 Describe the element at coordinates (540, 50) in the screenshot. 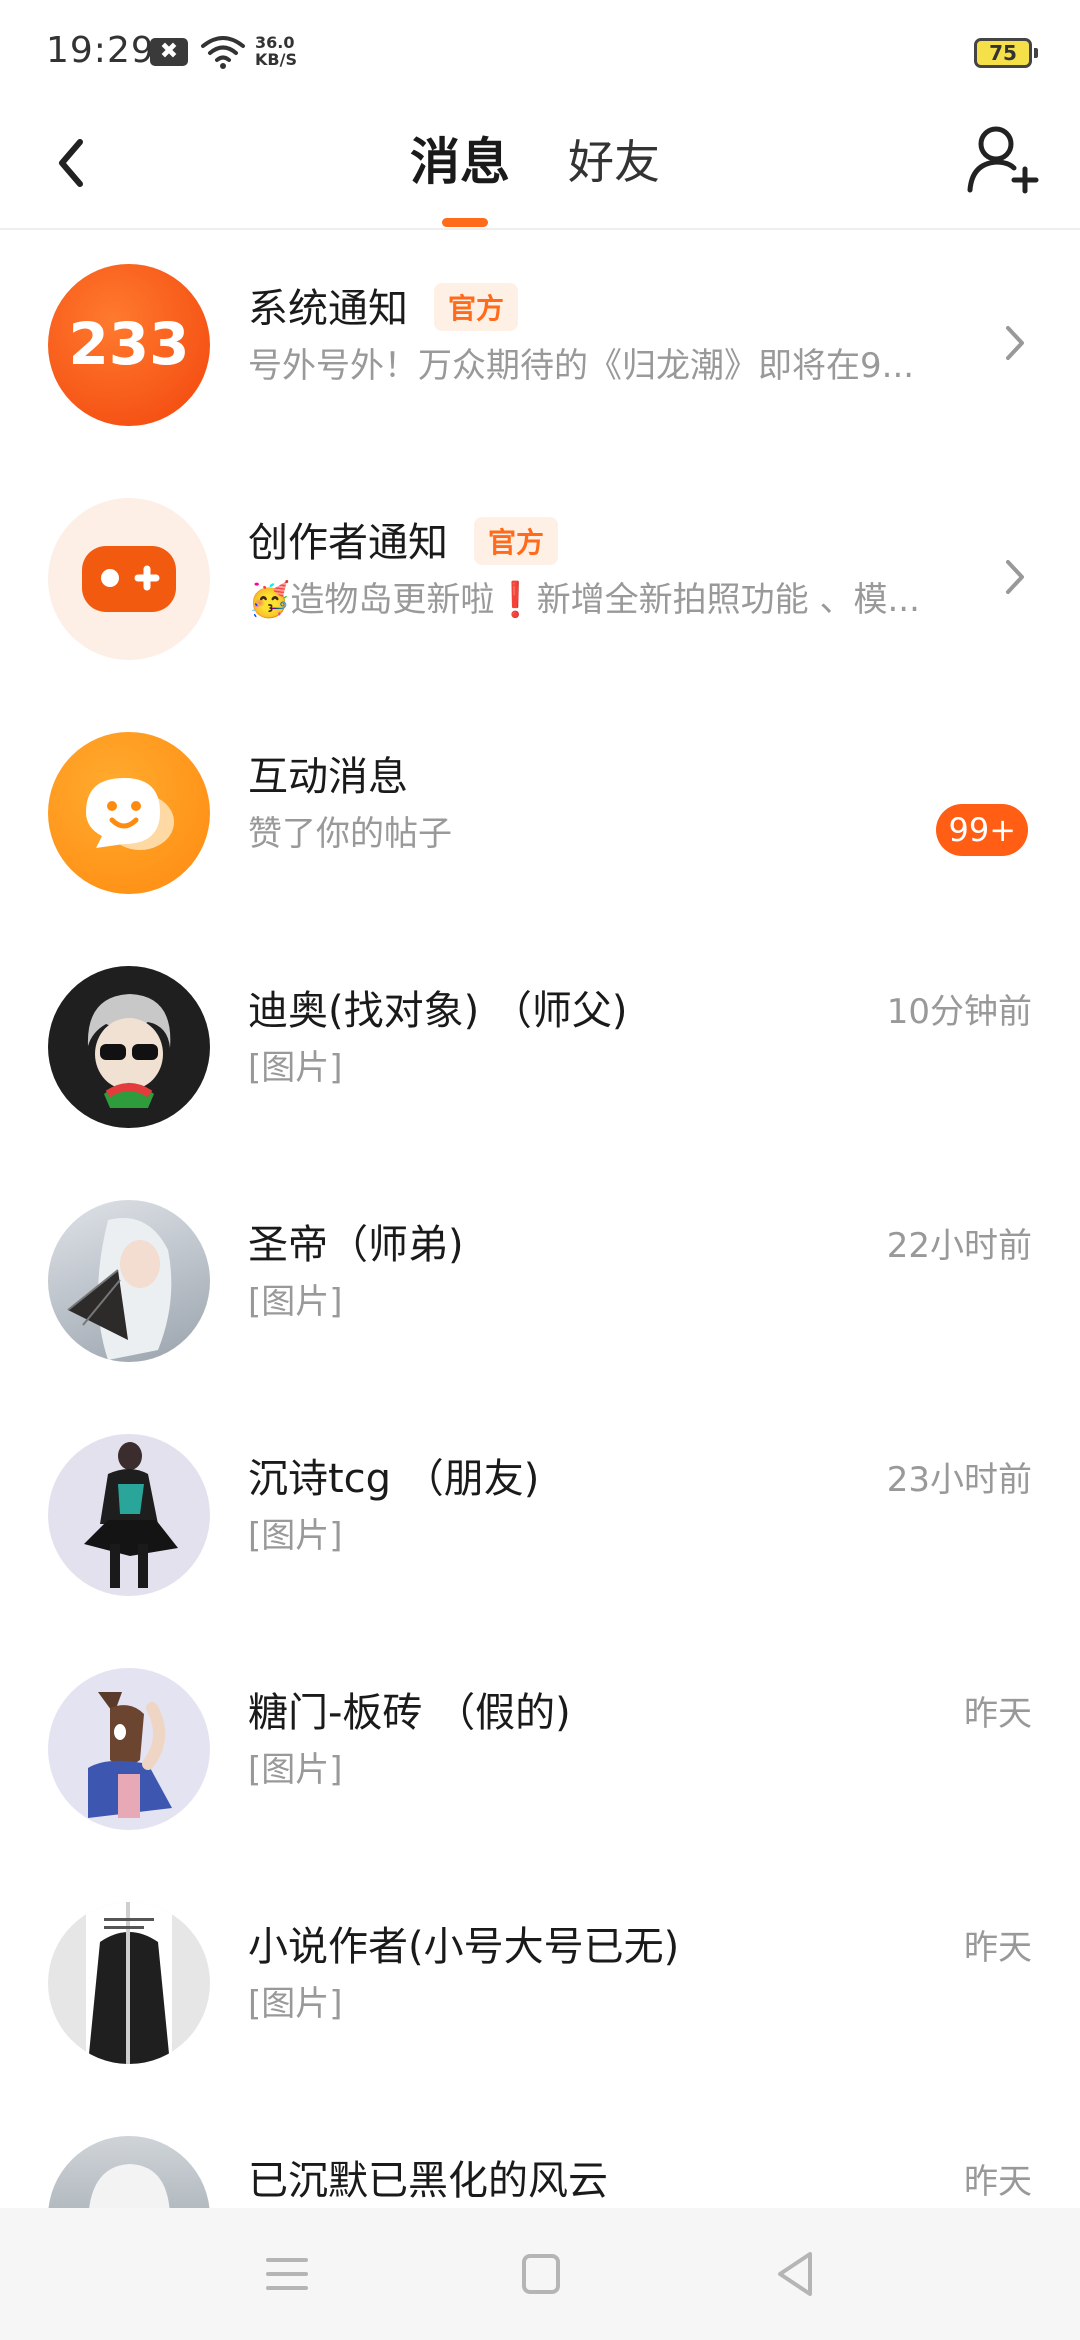

I see `status-bar: 19:29 ✖ 36.0 KB/S 75` at that location.